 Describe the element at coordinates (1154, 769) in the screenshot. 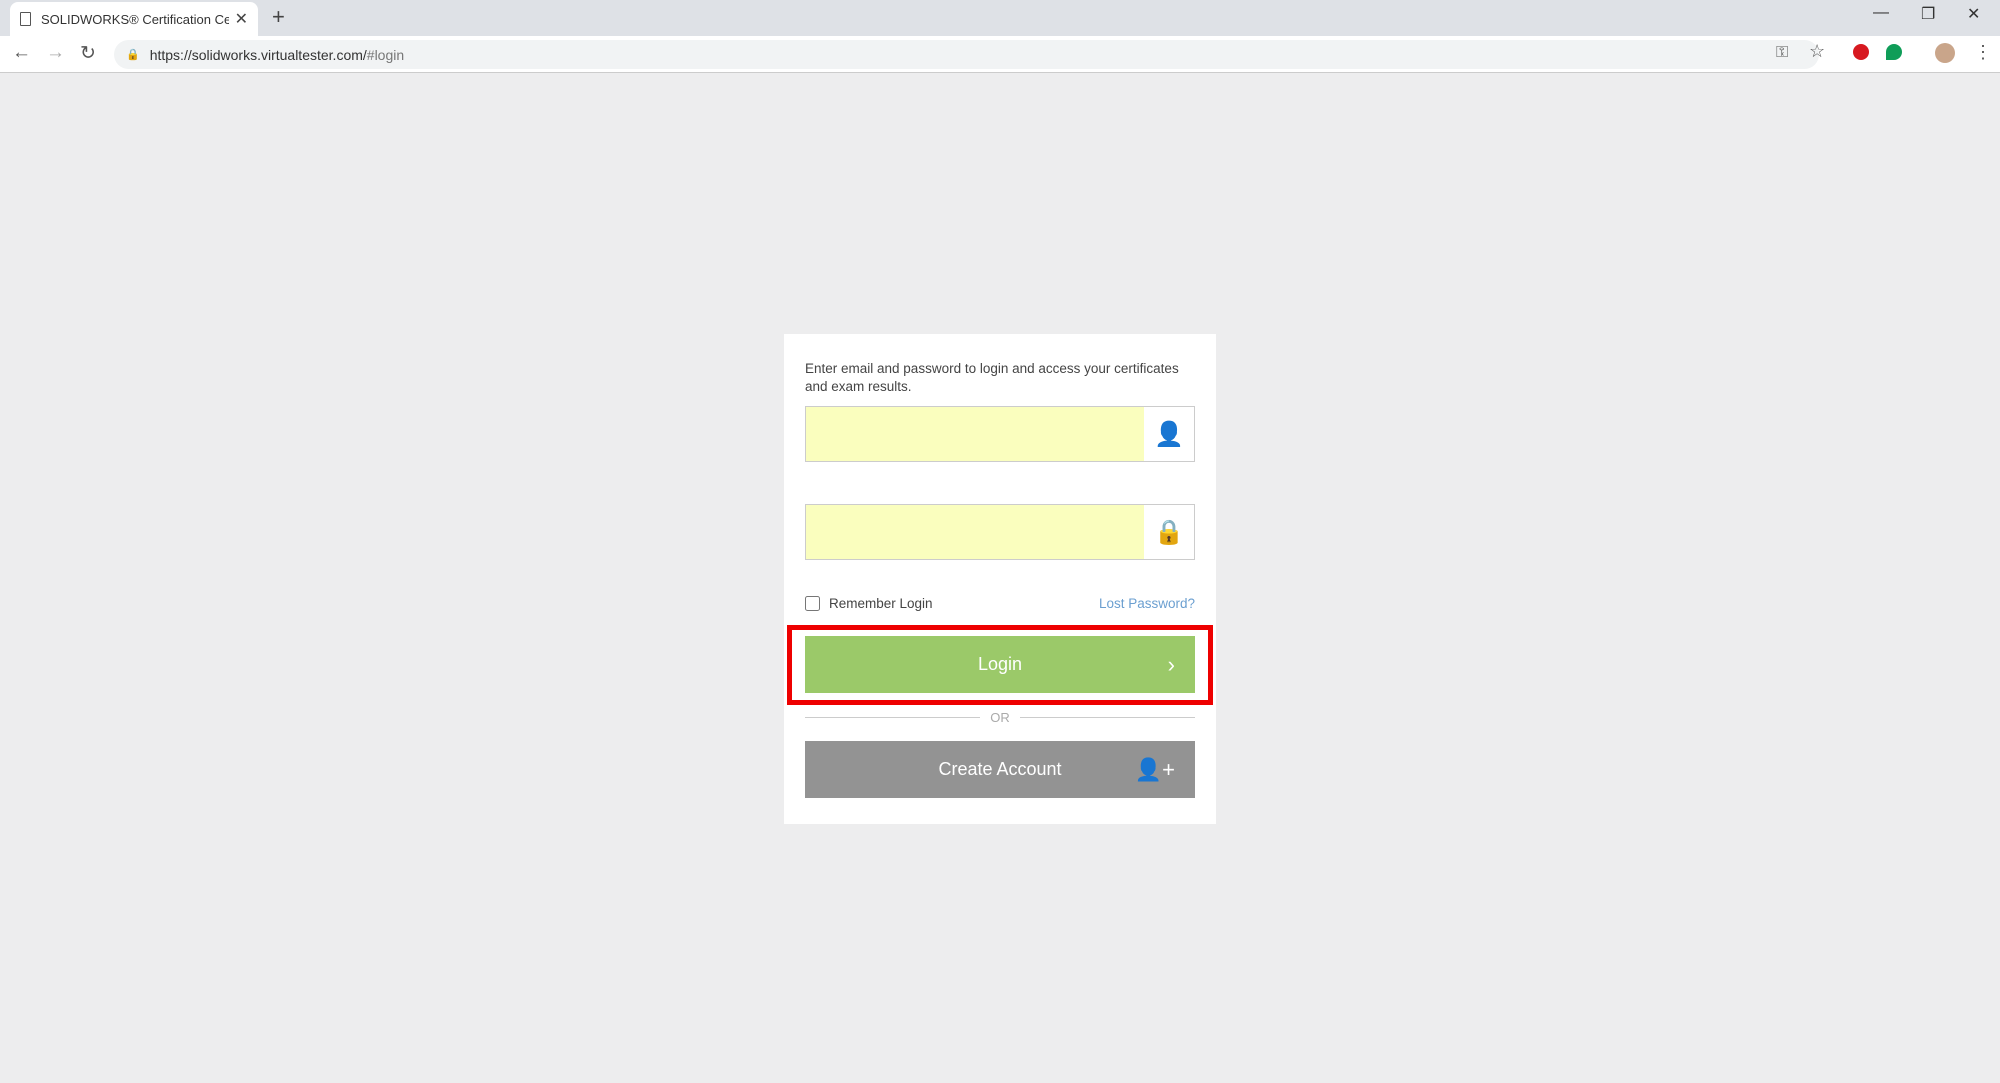

I see `add-user-icon: 👤+` at that location.